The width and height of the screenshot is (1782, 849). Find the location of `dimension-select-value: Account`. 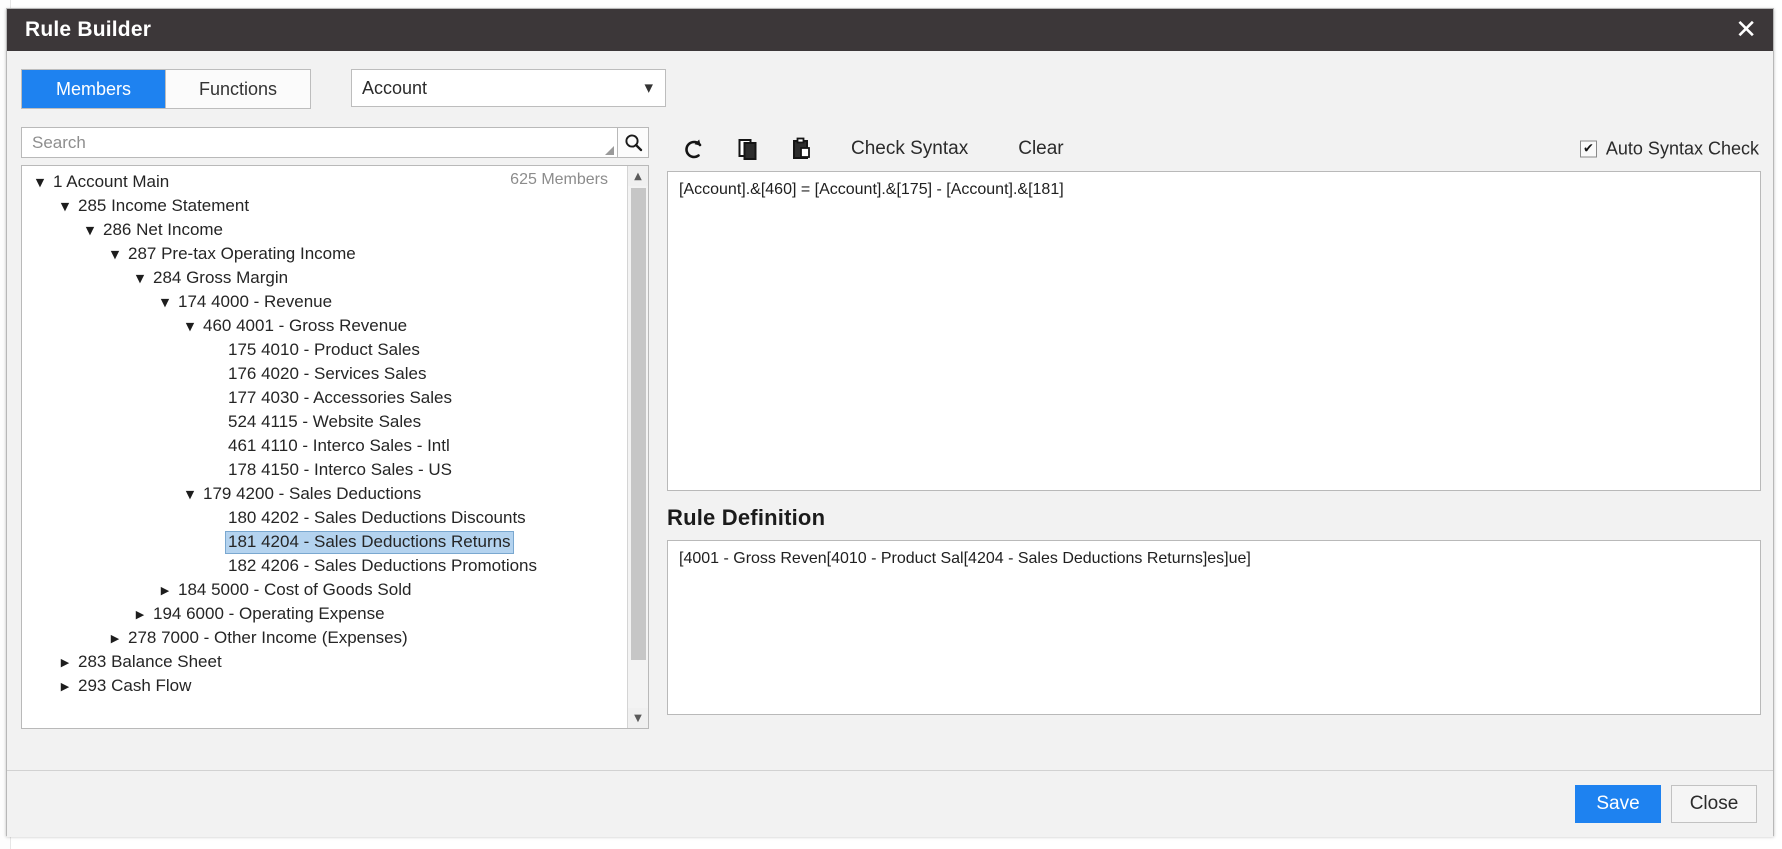

dimension-select-value: Account is located at coordinates (395, 87).